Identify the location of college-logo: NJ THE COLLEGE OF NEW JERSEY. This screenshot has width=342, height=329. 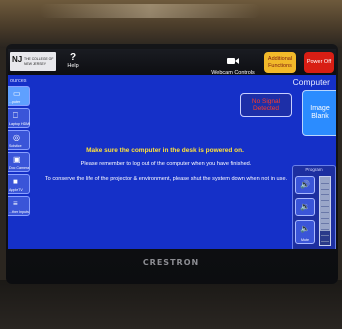
(33, 61).